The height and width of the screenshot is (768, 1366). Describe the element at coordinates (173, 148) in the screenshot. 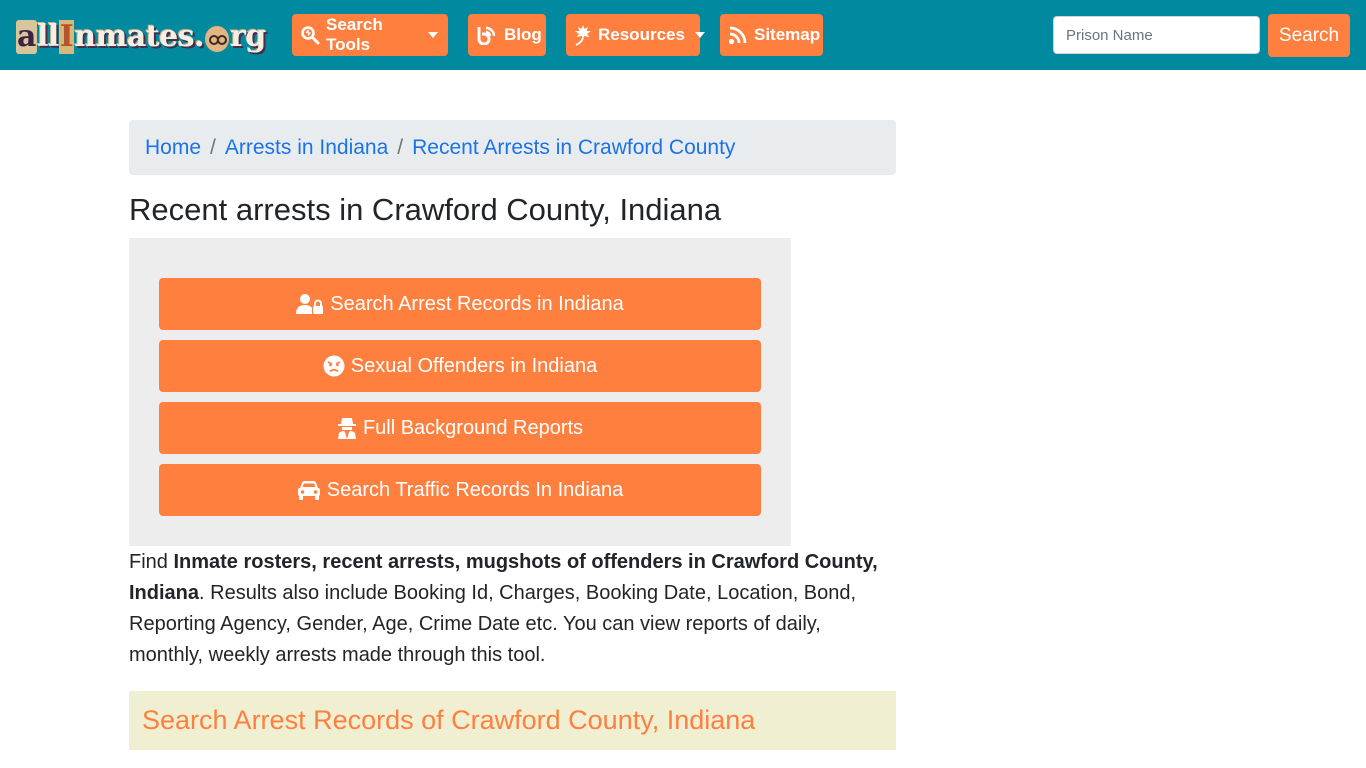

I see `breadcrumb-home: Home` at that location.